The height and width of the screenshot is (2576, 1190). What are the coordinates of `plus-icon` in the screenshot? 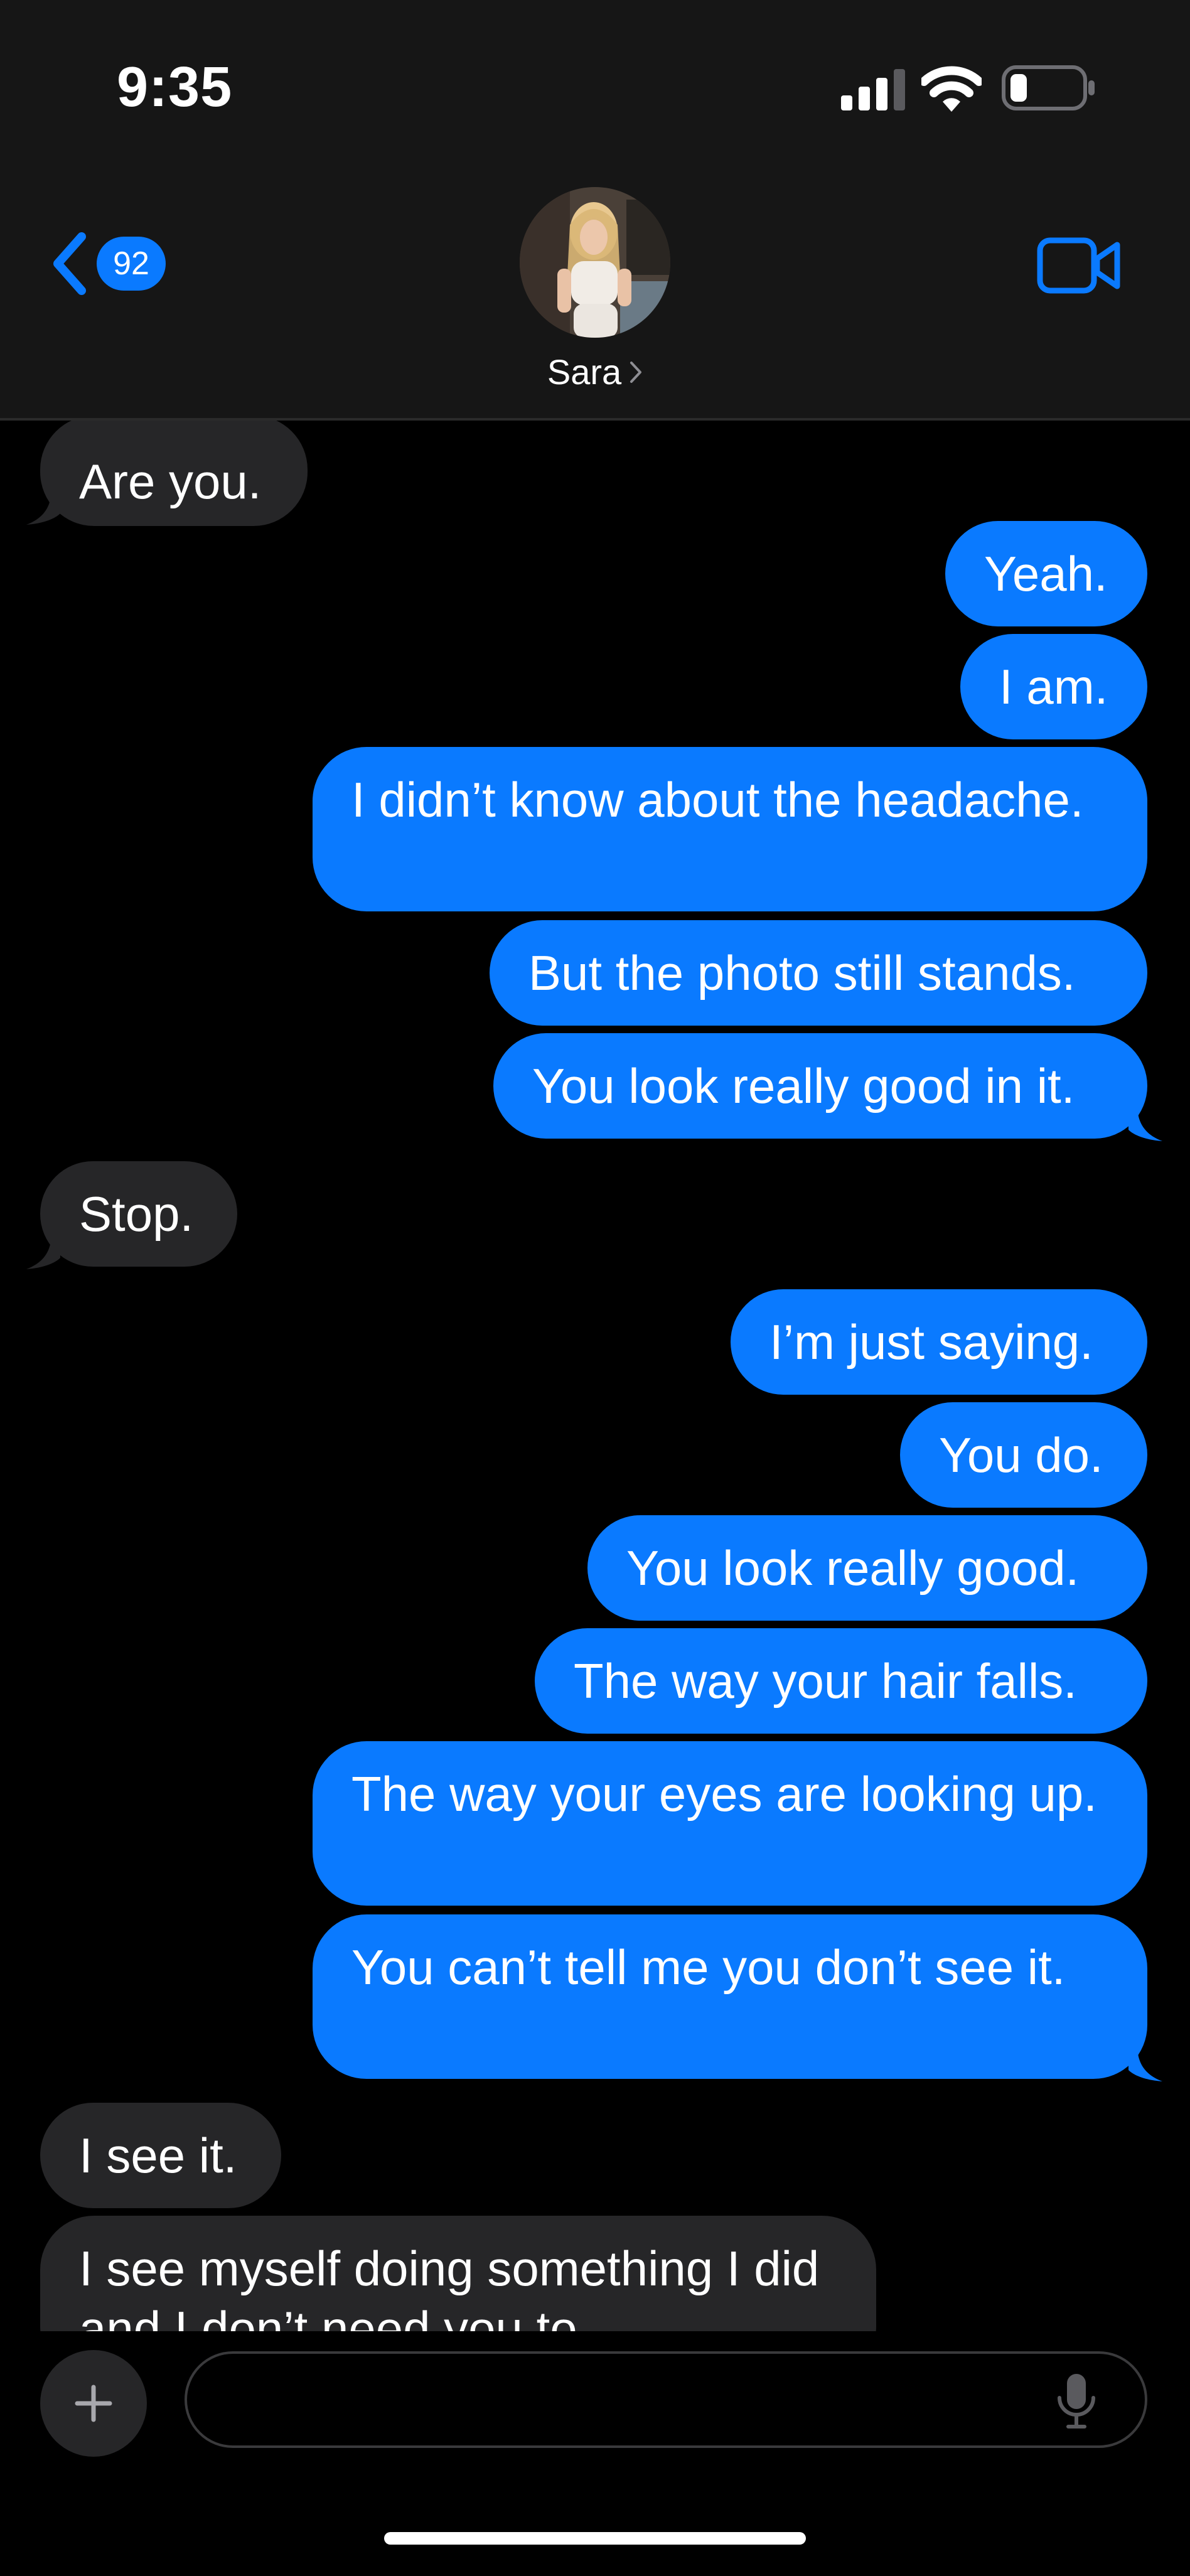 It's located at (93, 2403).